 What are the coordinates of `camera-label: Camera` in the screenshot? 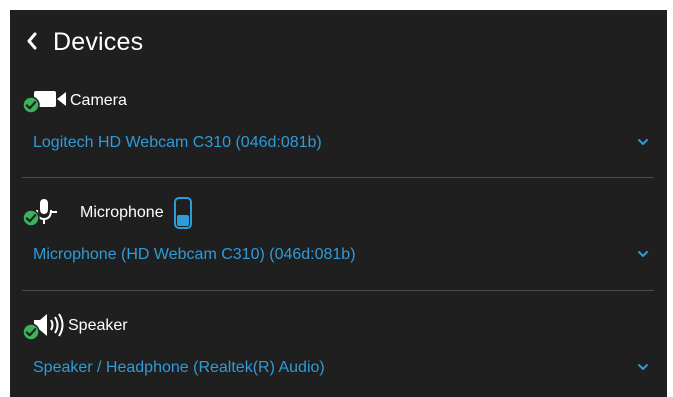 It's located at (98, 100).